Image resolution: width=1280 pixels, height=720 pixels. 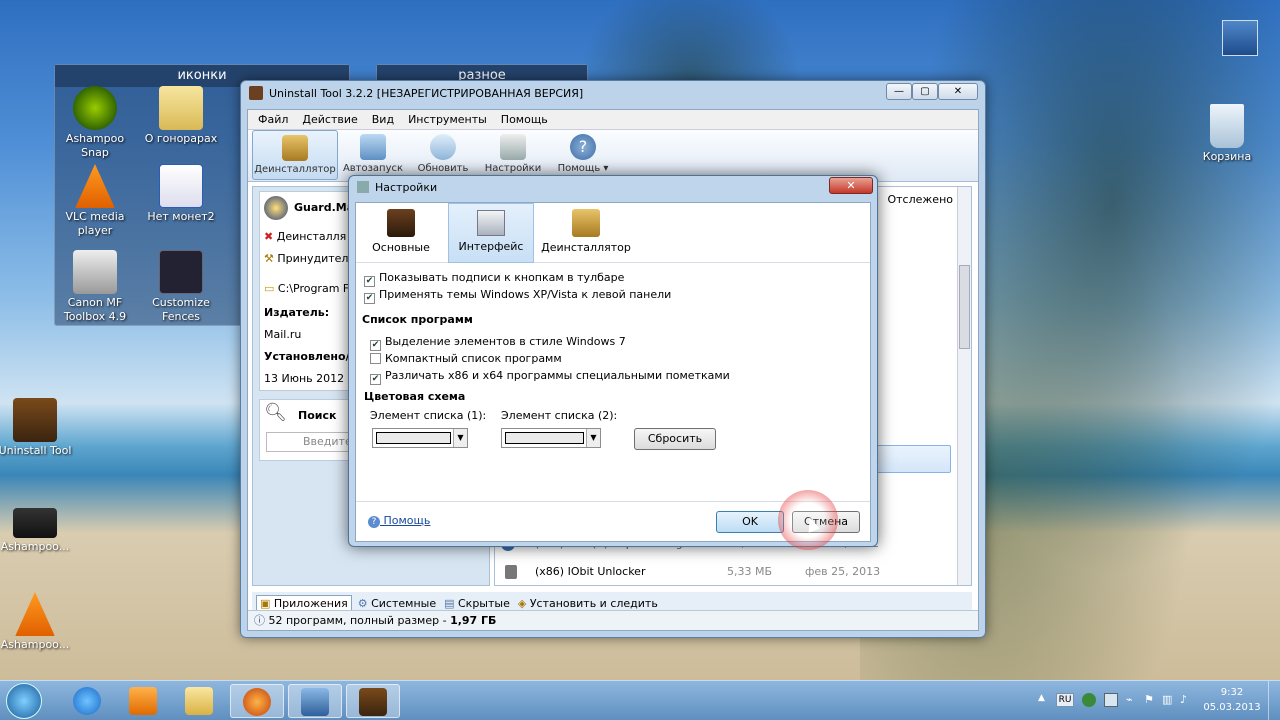 What do you see at coordinates (517, 278) in the screenshot?
I see `option-show-toolbar-labels: ✔ Показывать подписи к кнопкам в тулбаре` at bounding box center [517, 278].